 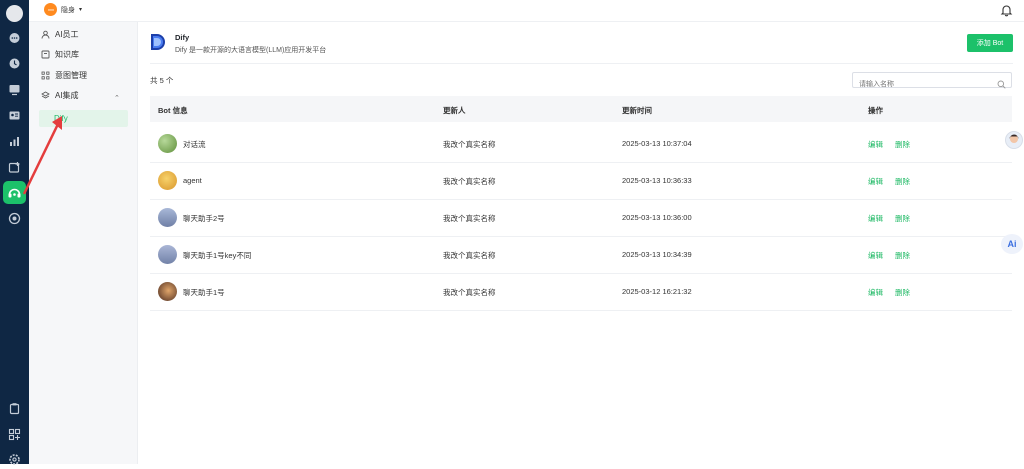 I want to click on caret-down-icon: ▾, so click(x=81, y=10).